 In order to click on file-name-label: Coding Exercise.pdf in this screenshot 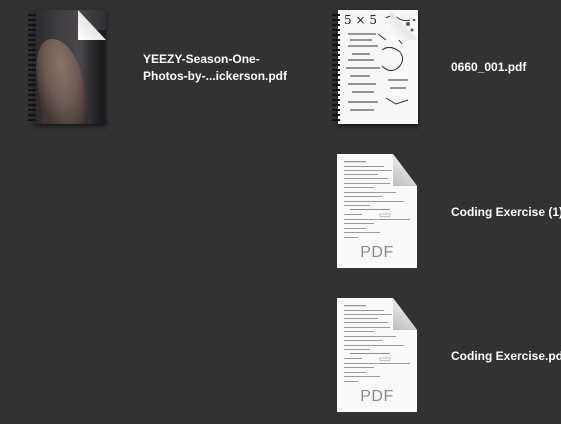, I will do `click(506, 356)`.